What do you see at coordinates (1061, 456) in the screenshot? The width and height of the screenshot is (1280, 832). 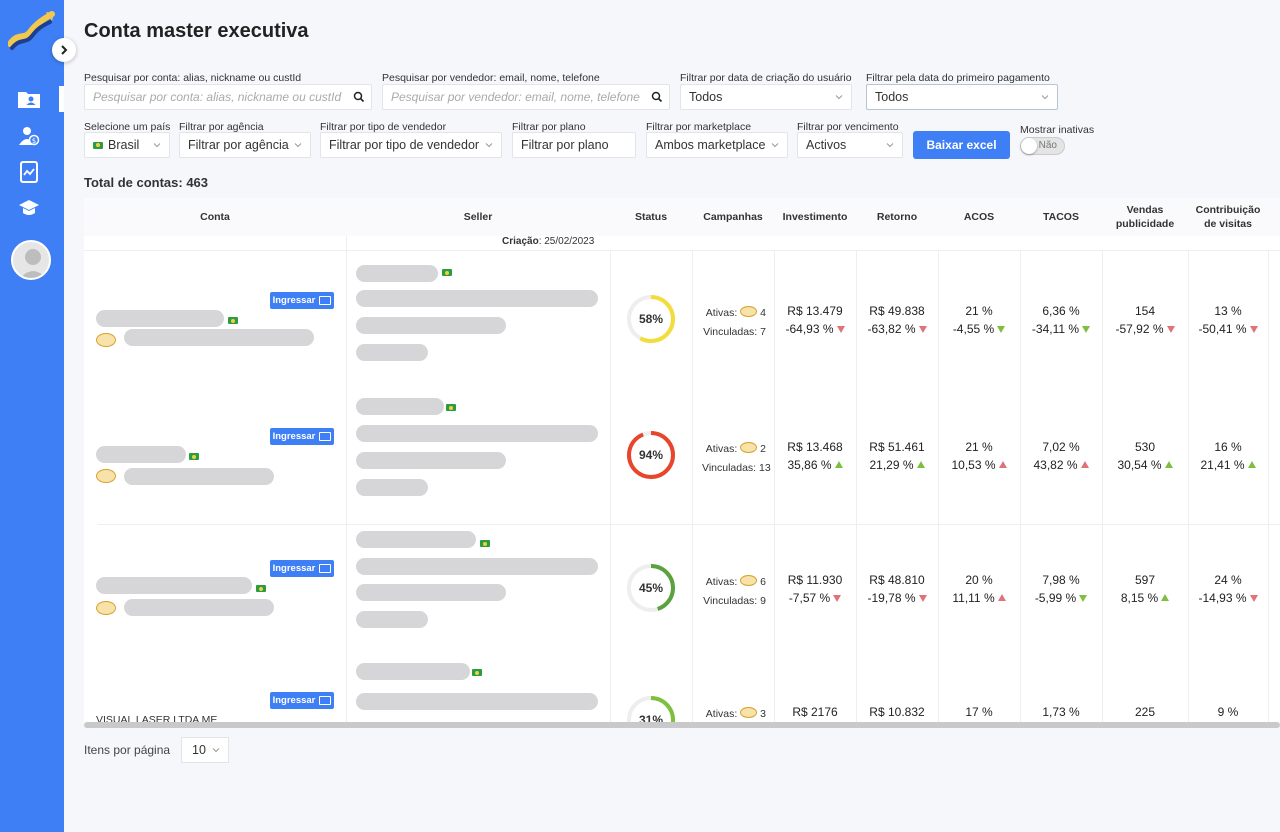 I see `tacos-cell: 7,02 % 43,82 %` at bounding box center [1061, 456].